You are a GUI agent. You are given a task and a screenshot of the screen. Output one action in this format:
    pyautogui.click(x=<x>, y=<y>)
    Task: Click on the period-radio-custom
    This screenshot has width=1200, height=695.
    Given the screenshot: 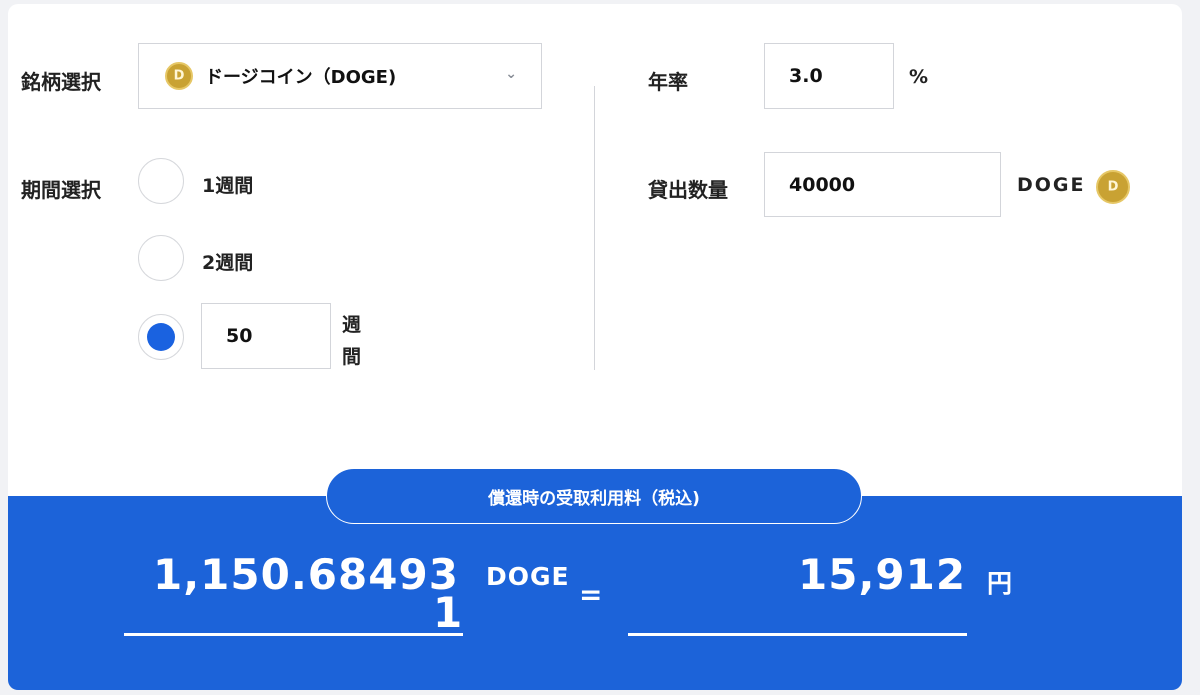 What is the action you would take?
    pyautogui.click(x=161, y=337)
    